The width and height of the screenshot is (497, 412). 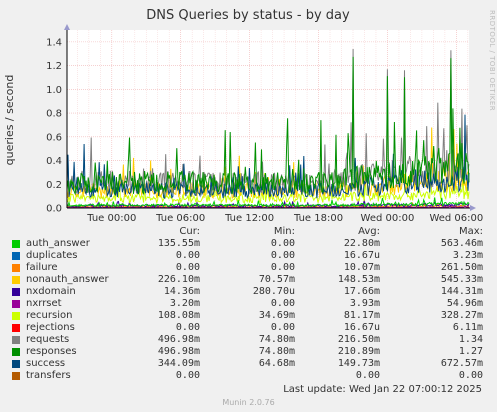 What do you see at coordinates (58, 243) in the screenshot?
I see `legend-series-name: auth_answer` at bounding box center [58, 243].